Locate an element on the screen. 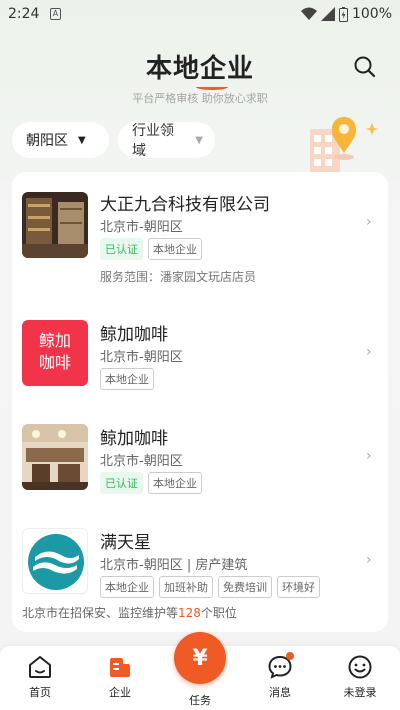 This screenshot has height=710, width=400. home-icon is located at coordinates (40, 667).